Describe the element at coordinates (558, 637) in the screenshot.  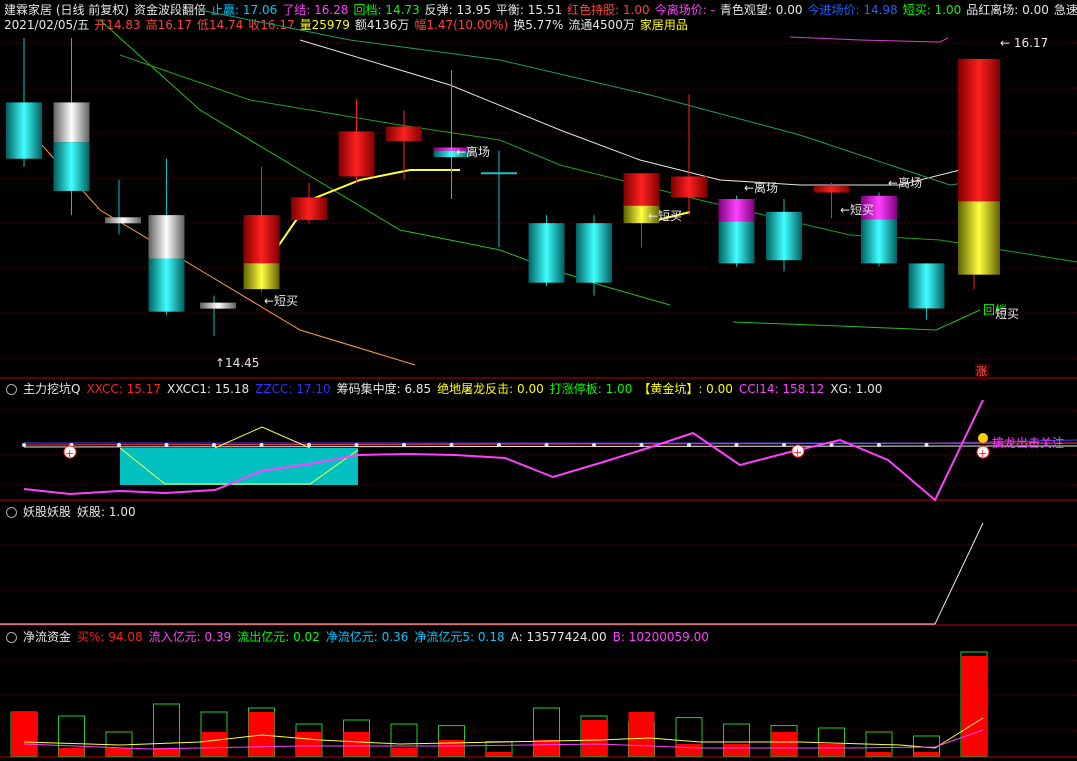
I see `pane4-field-5: A: 13577424.00` at that location.